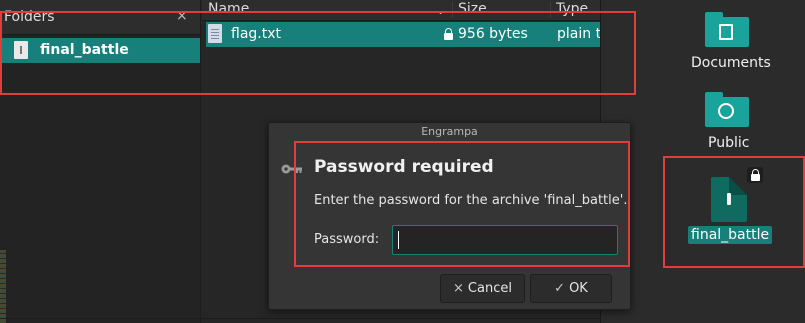  What do you see at coordinates (398, 240) in the screenshot?
I see `text-caret` at bounding box center [398, 240].